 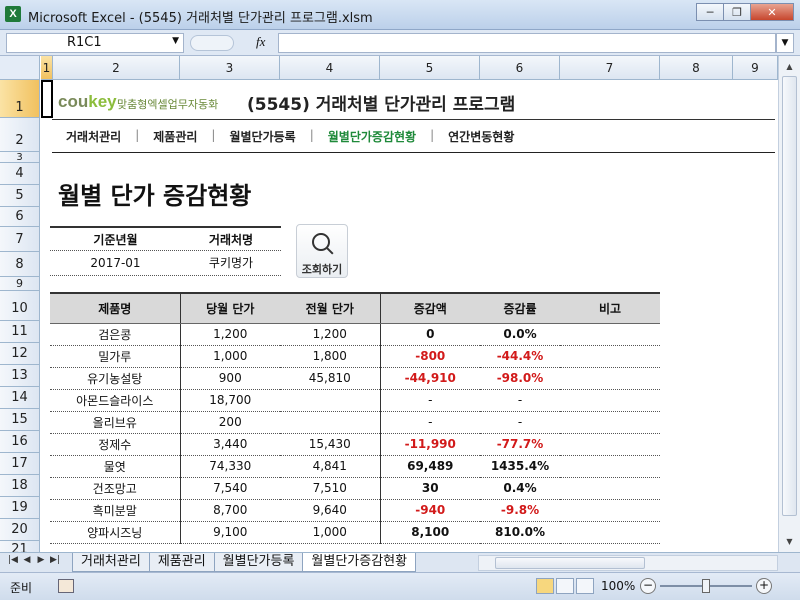 What do you see at coordinates (785, 43) in the screenshot?
I see `expand-formula-bar-icon: ▼` at bounding box center [785, 43].